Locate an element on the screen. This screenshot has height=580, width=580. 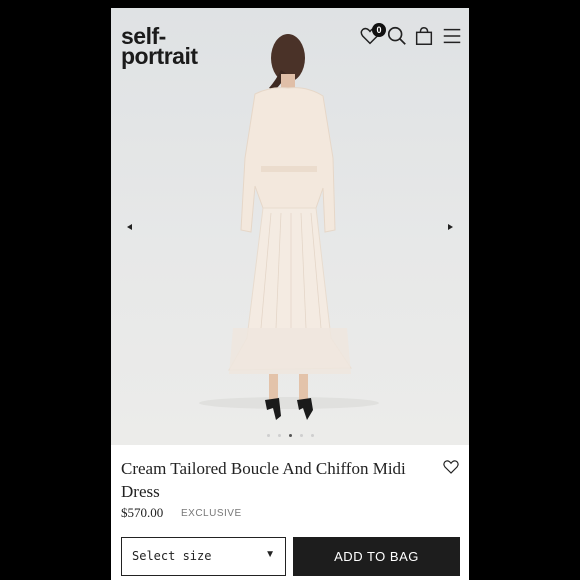
gallery-dot-active is located at coordinates (290, 435).